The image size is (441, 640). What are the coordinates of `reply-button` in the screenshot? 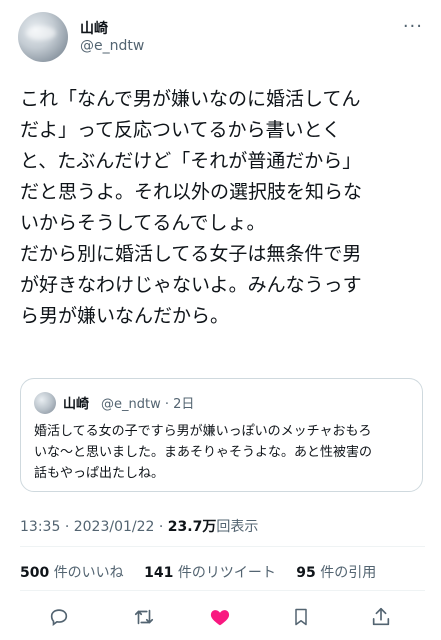 It's located at (59, 617).